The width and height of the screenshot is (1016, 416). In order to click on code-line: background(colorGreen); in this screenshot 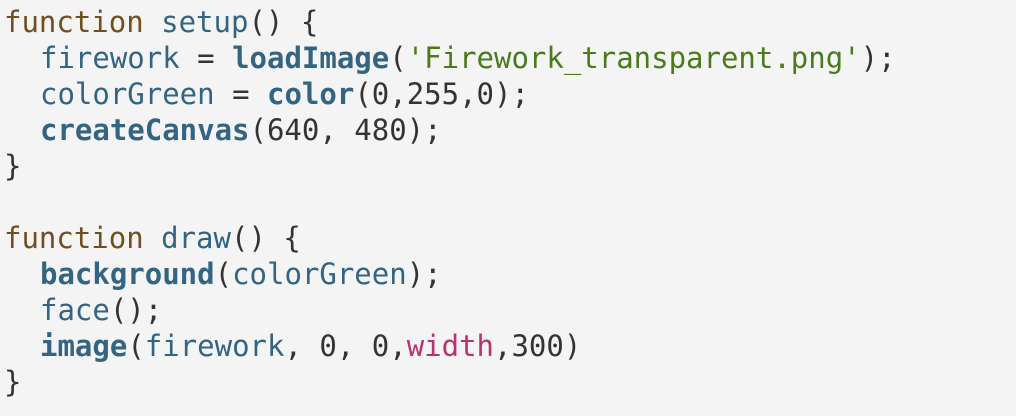, I will do `click(510, 274)`.